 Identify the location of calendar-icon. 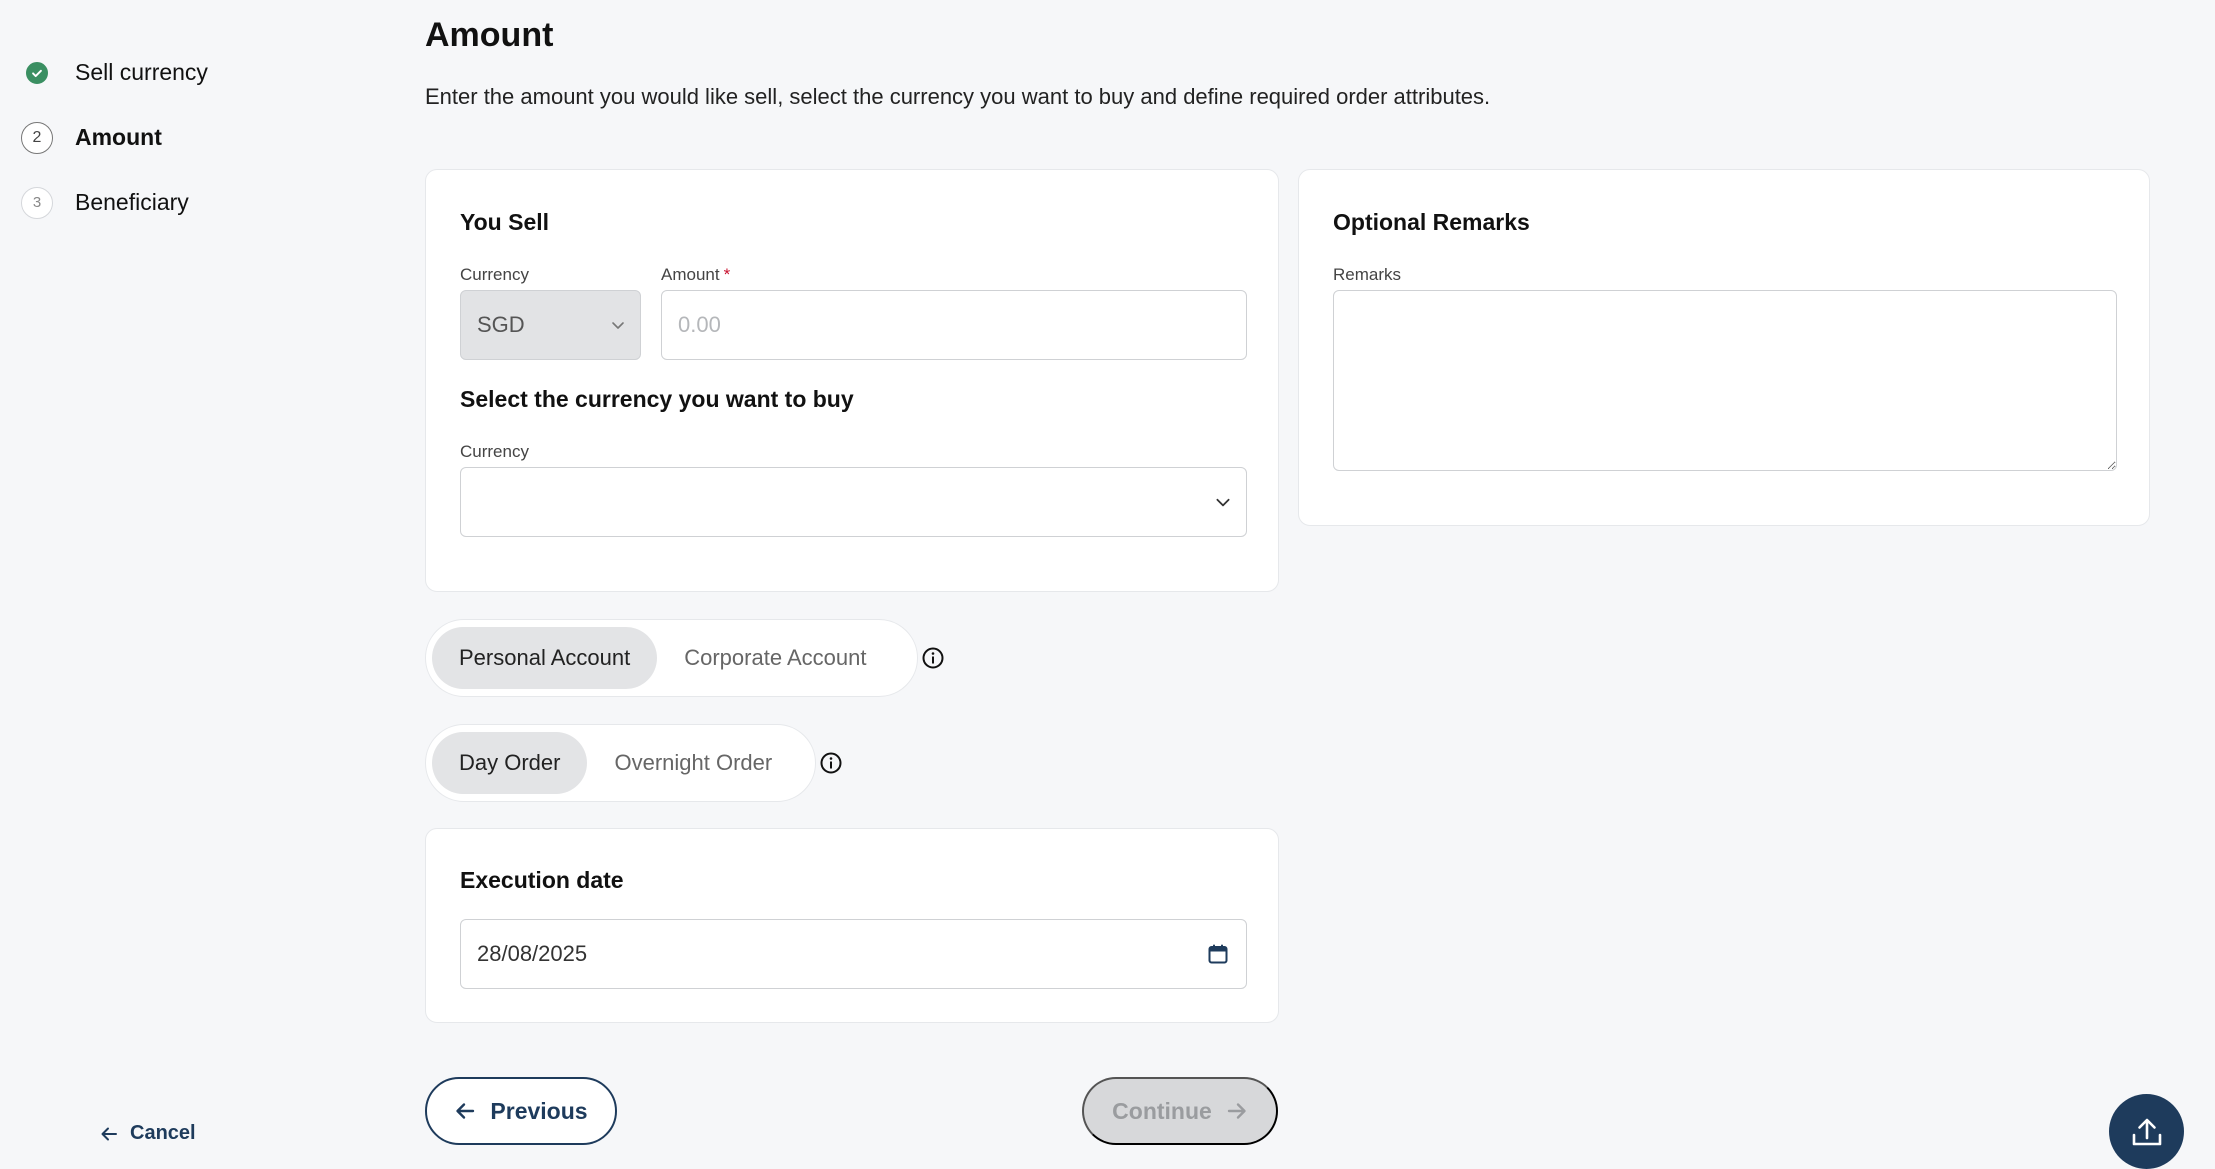
(1218, 954).